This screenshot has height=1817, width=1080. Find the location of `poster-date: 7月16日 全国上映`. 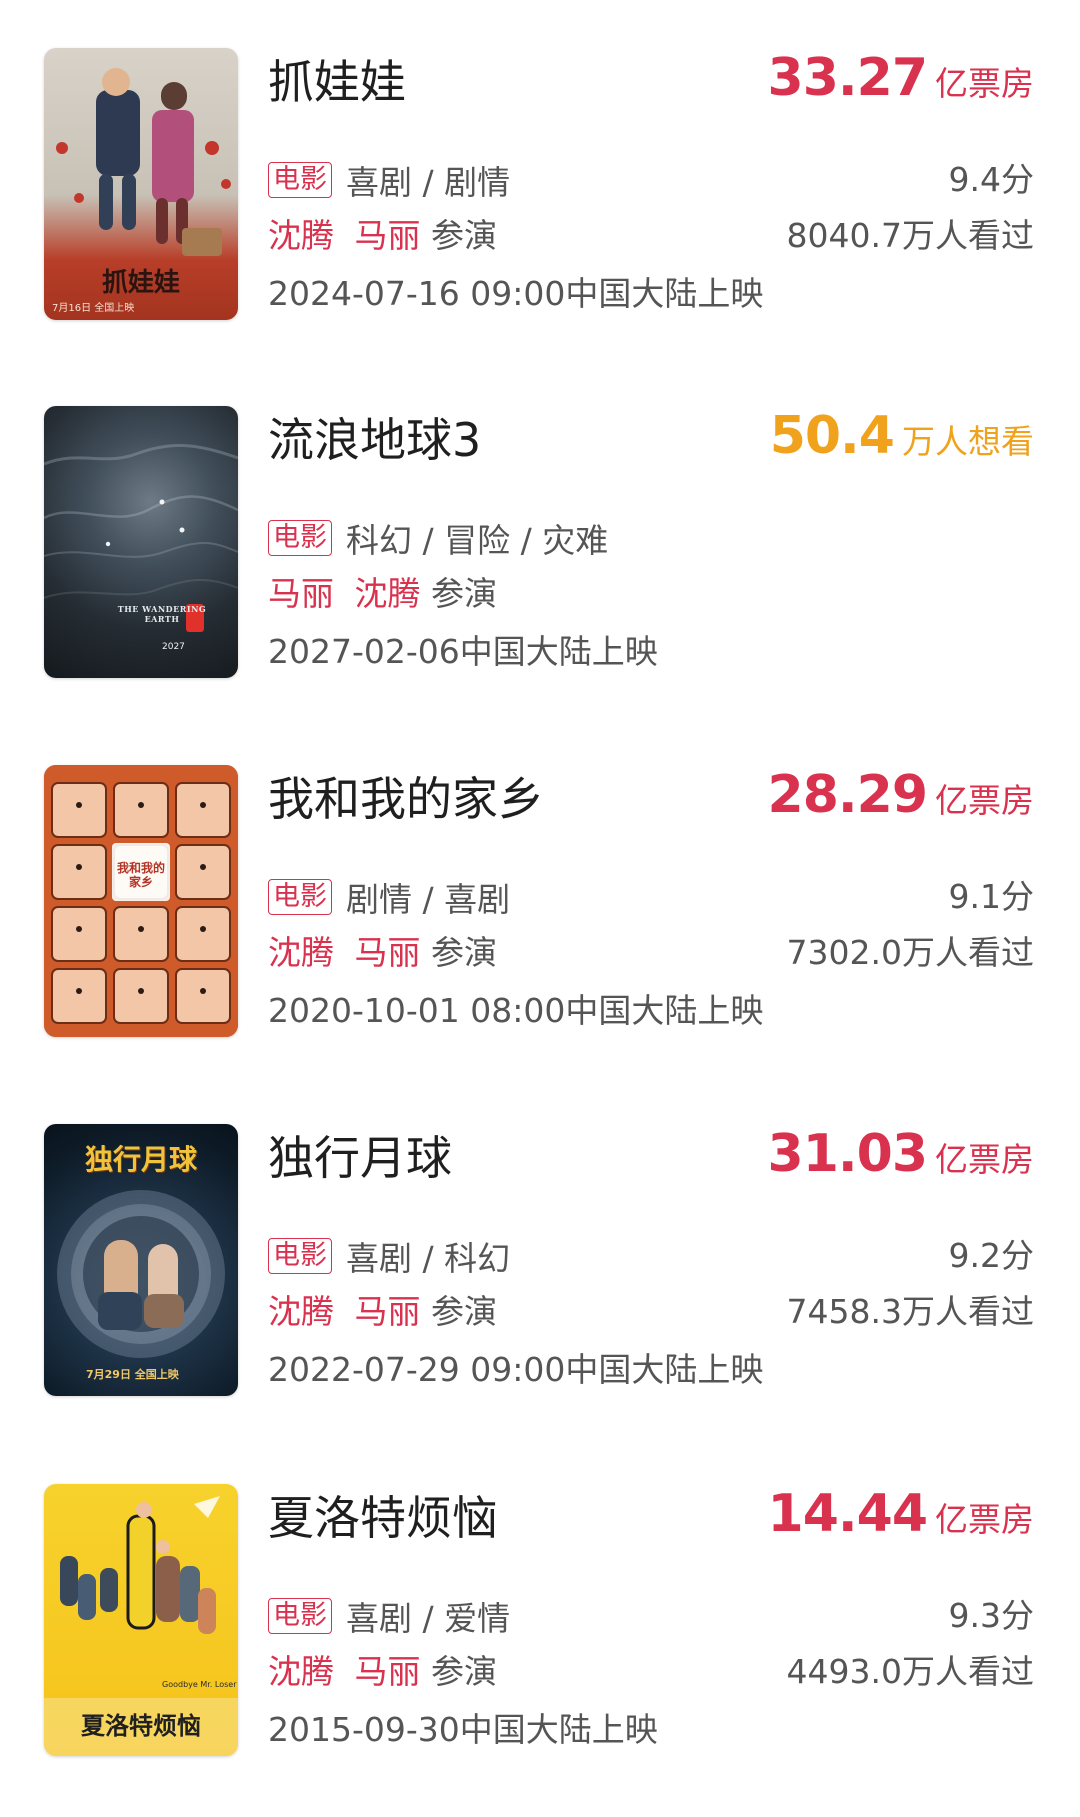

poster-date: 7月16日 全国上映 is located at coordinates (93, 308).